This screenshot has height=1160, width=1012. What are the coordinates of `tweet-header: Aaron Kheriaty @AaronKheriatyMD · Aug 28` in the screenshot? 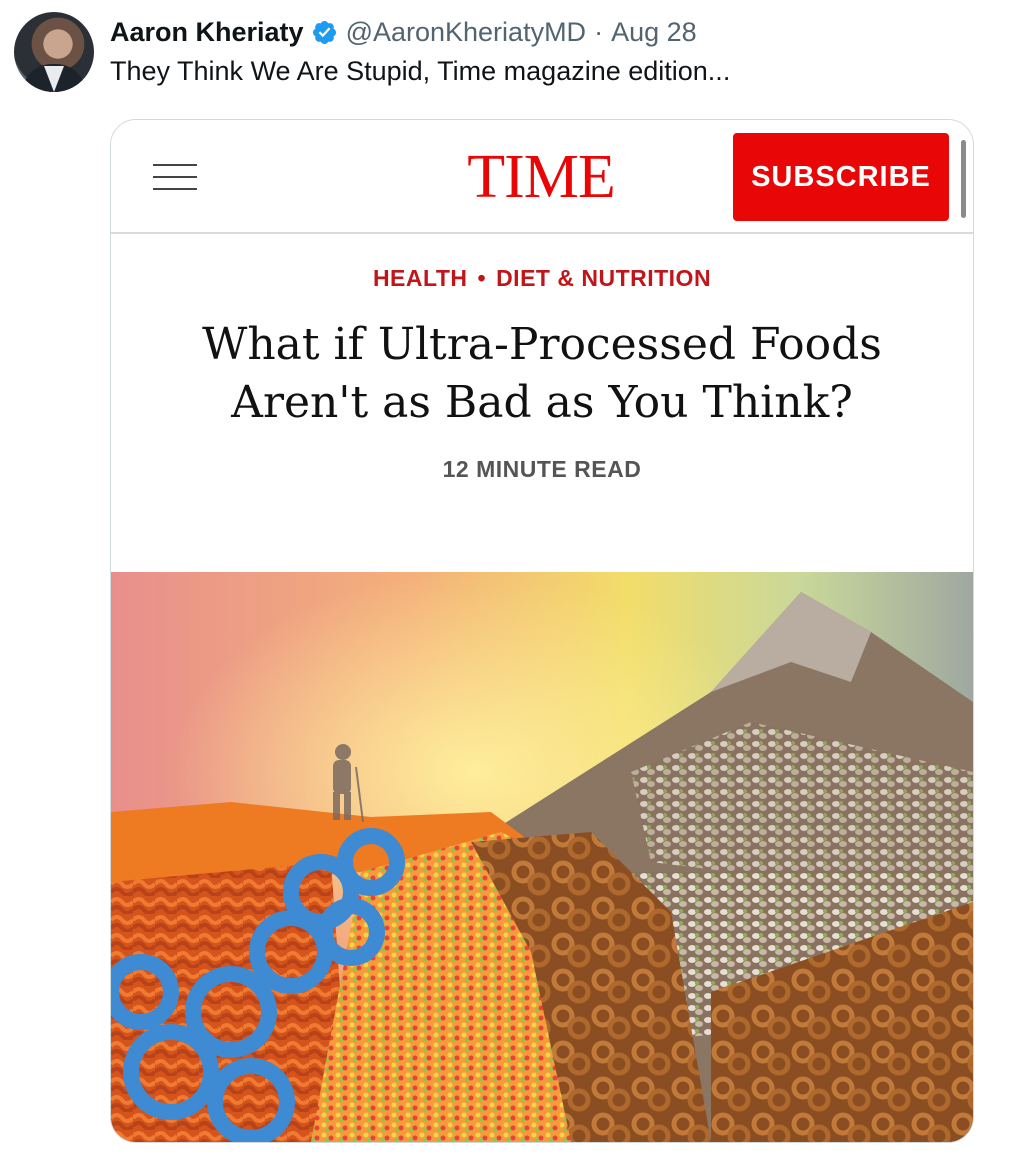 It's located at (403, 32).